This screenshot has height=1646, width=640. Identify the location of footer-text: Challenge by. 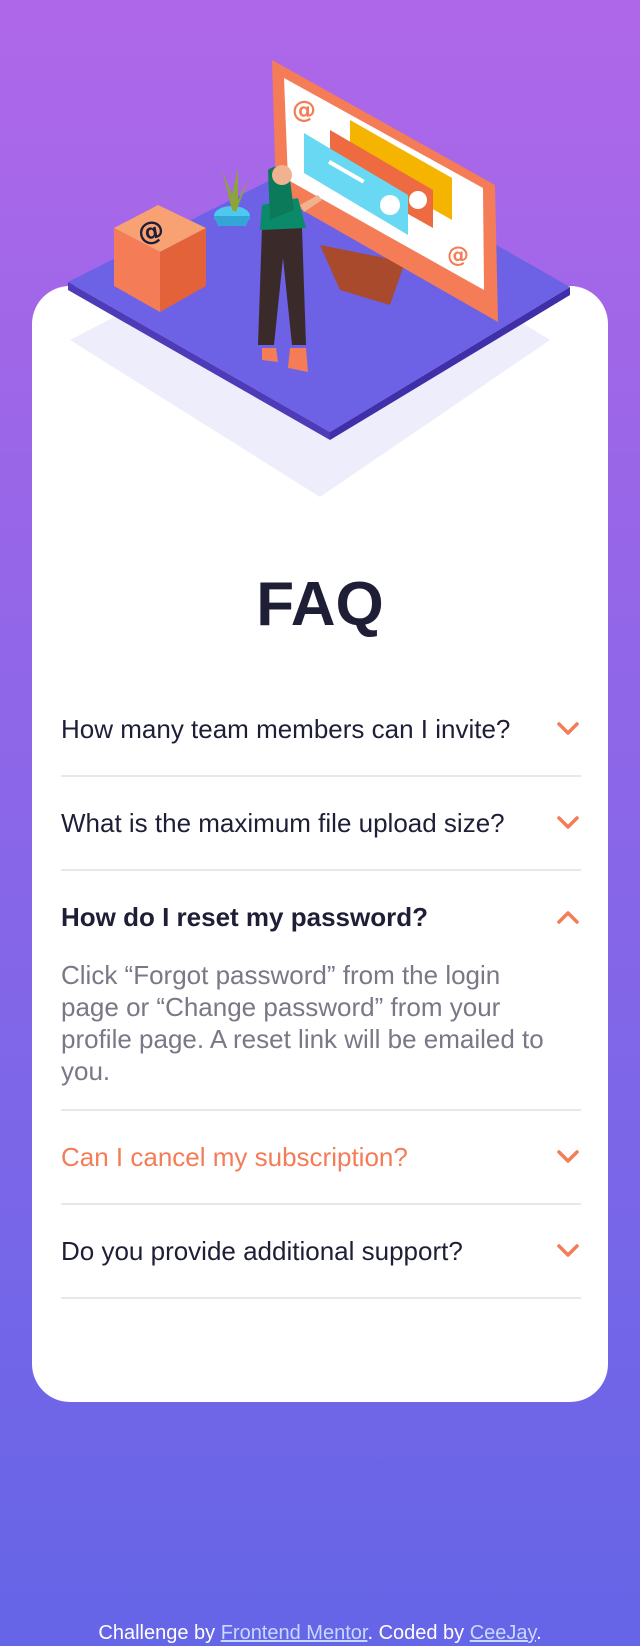
(159, 1633).